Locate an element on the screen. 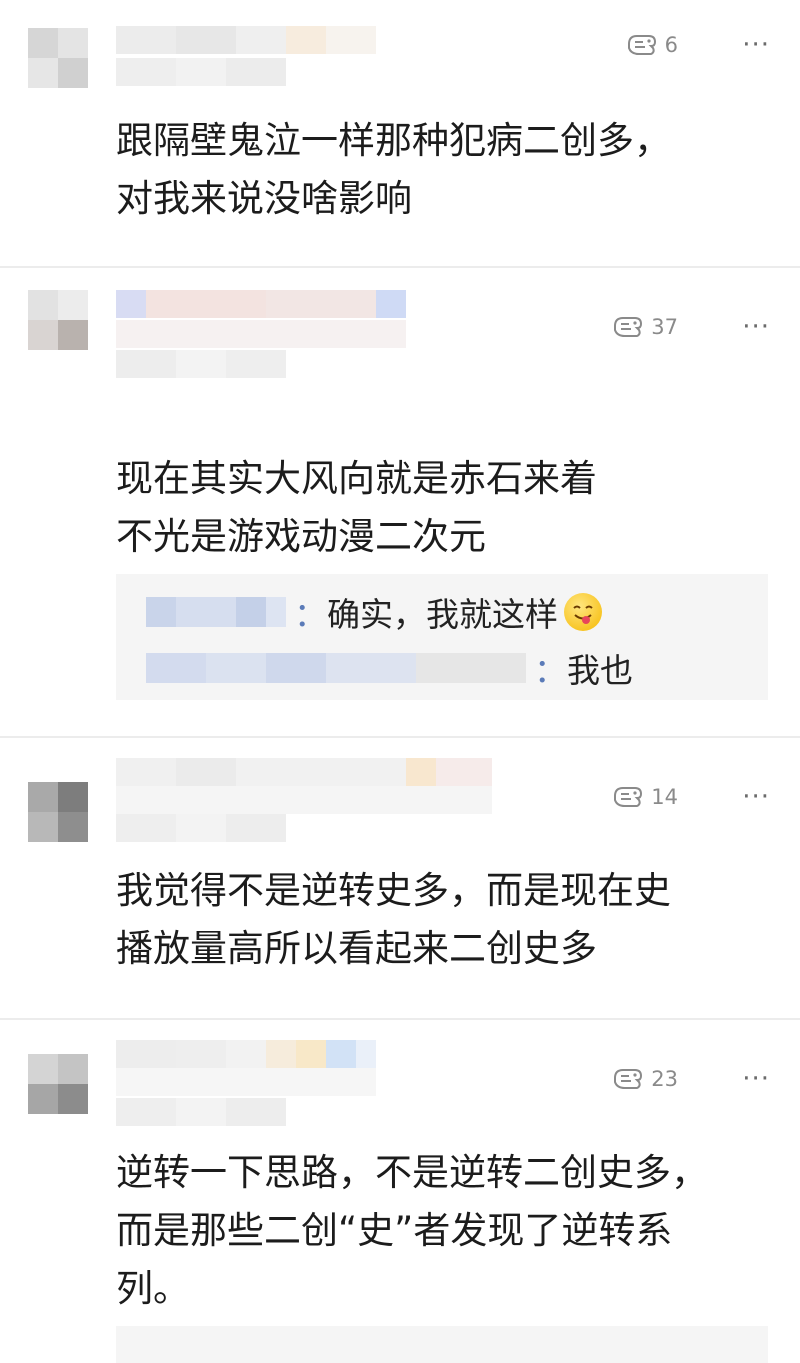 Image resolution: width=800 pixels, height=1363 pixels. reply-item: ： 确实，我就这样 is located at coordinates (374, 612).